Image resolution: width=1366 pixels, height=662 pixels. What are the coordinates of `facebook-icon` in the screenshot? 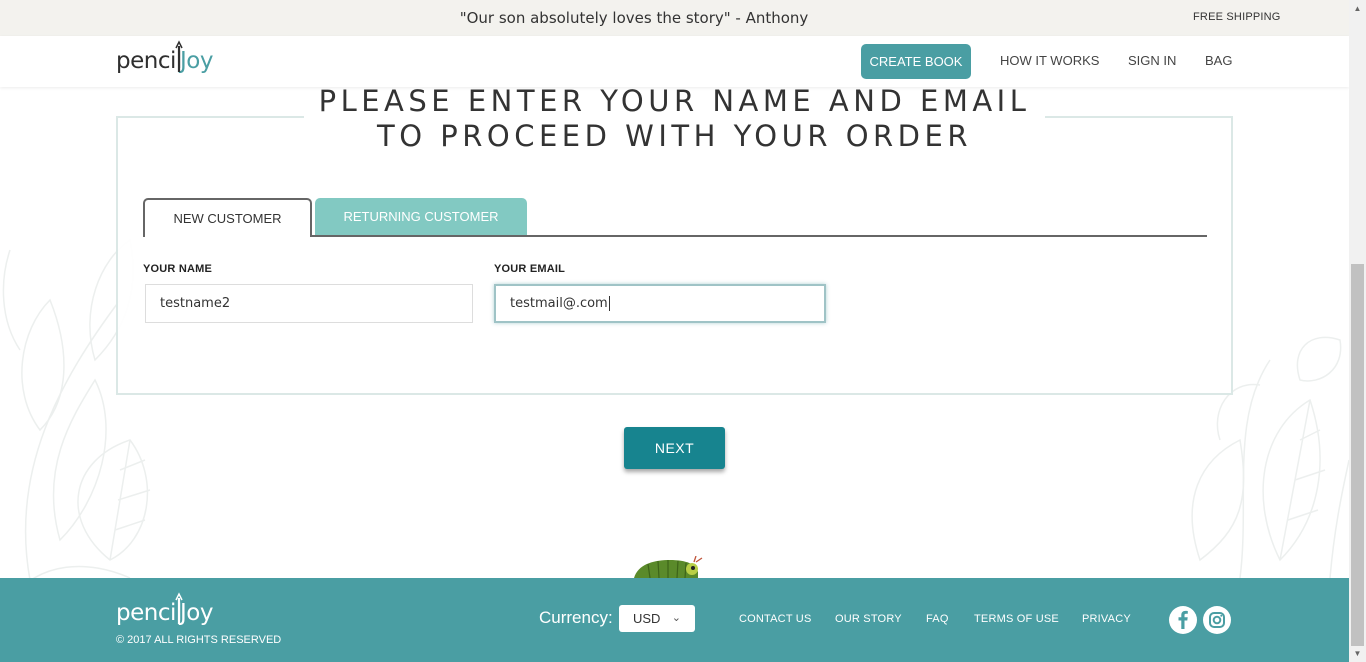 It's located at (1183, 619).